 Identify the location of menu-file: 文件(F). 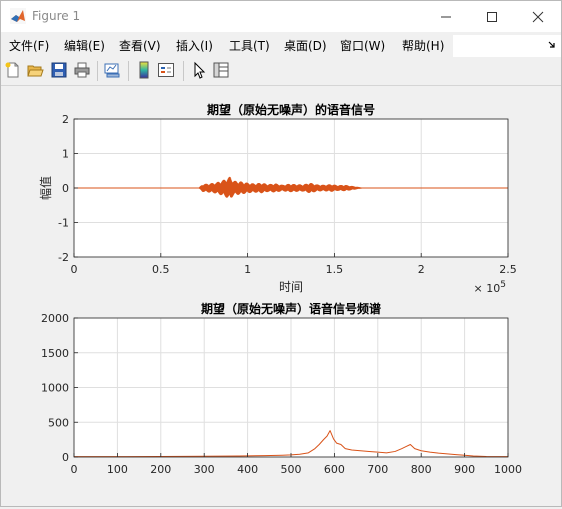
(29, 45).